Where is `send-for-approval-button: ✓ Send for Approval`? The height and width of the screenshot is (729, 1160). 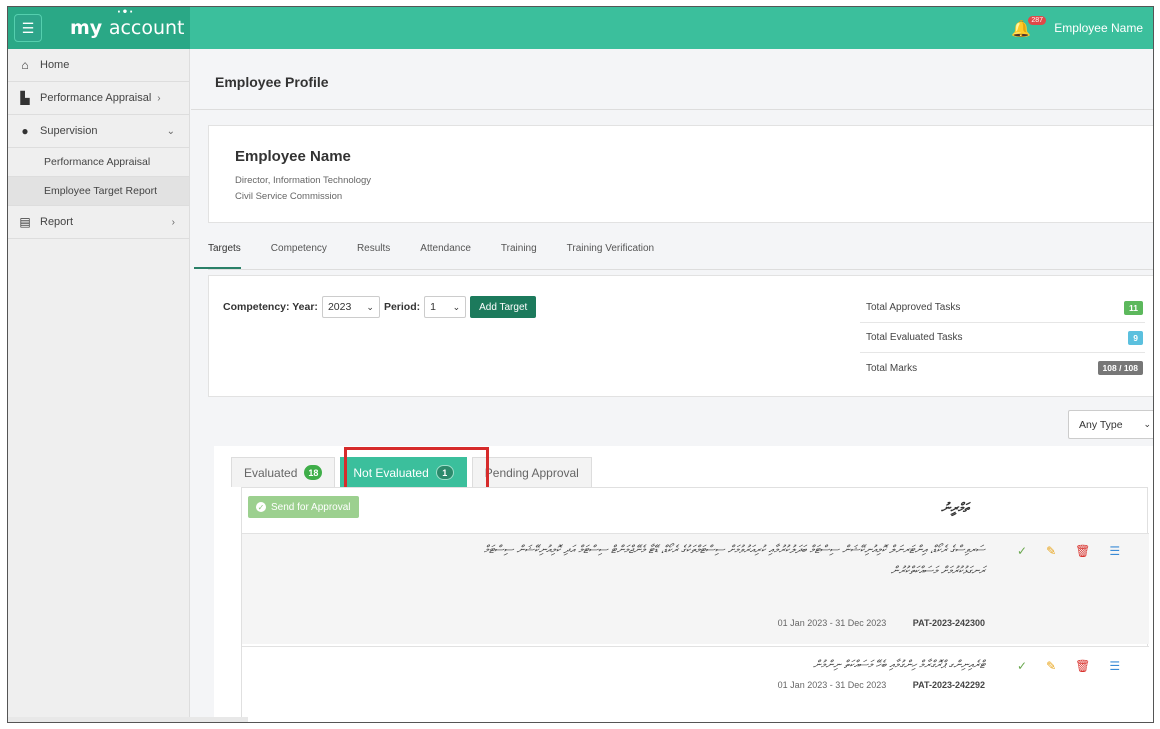 send-for-approval-button: ✓ Send for Approval is located at coordinates (303, 507).